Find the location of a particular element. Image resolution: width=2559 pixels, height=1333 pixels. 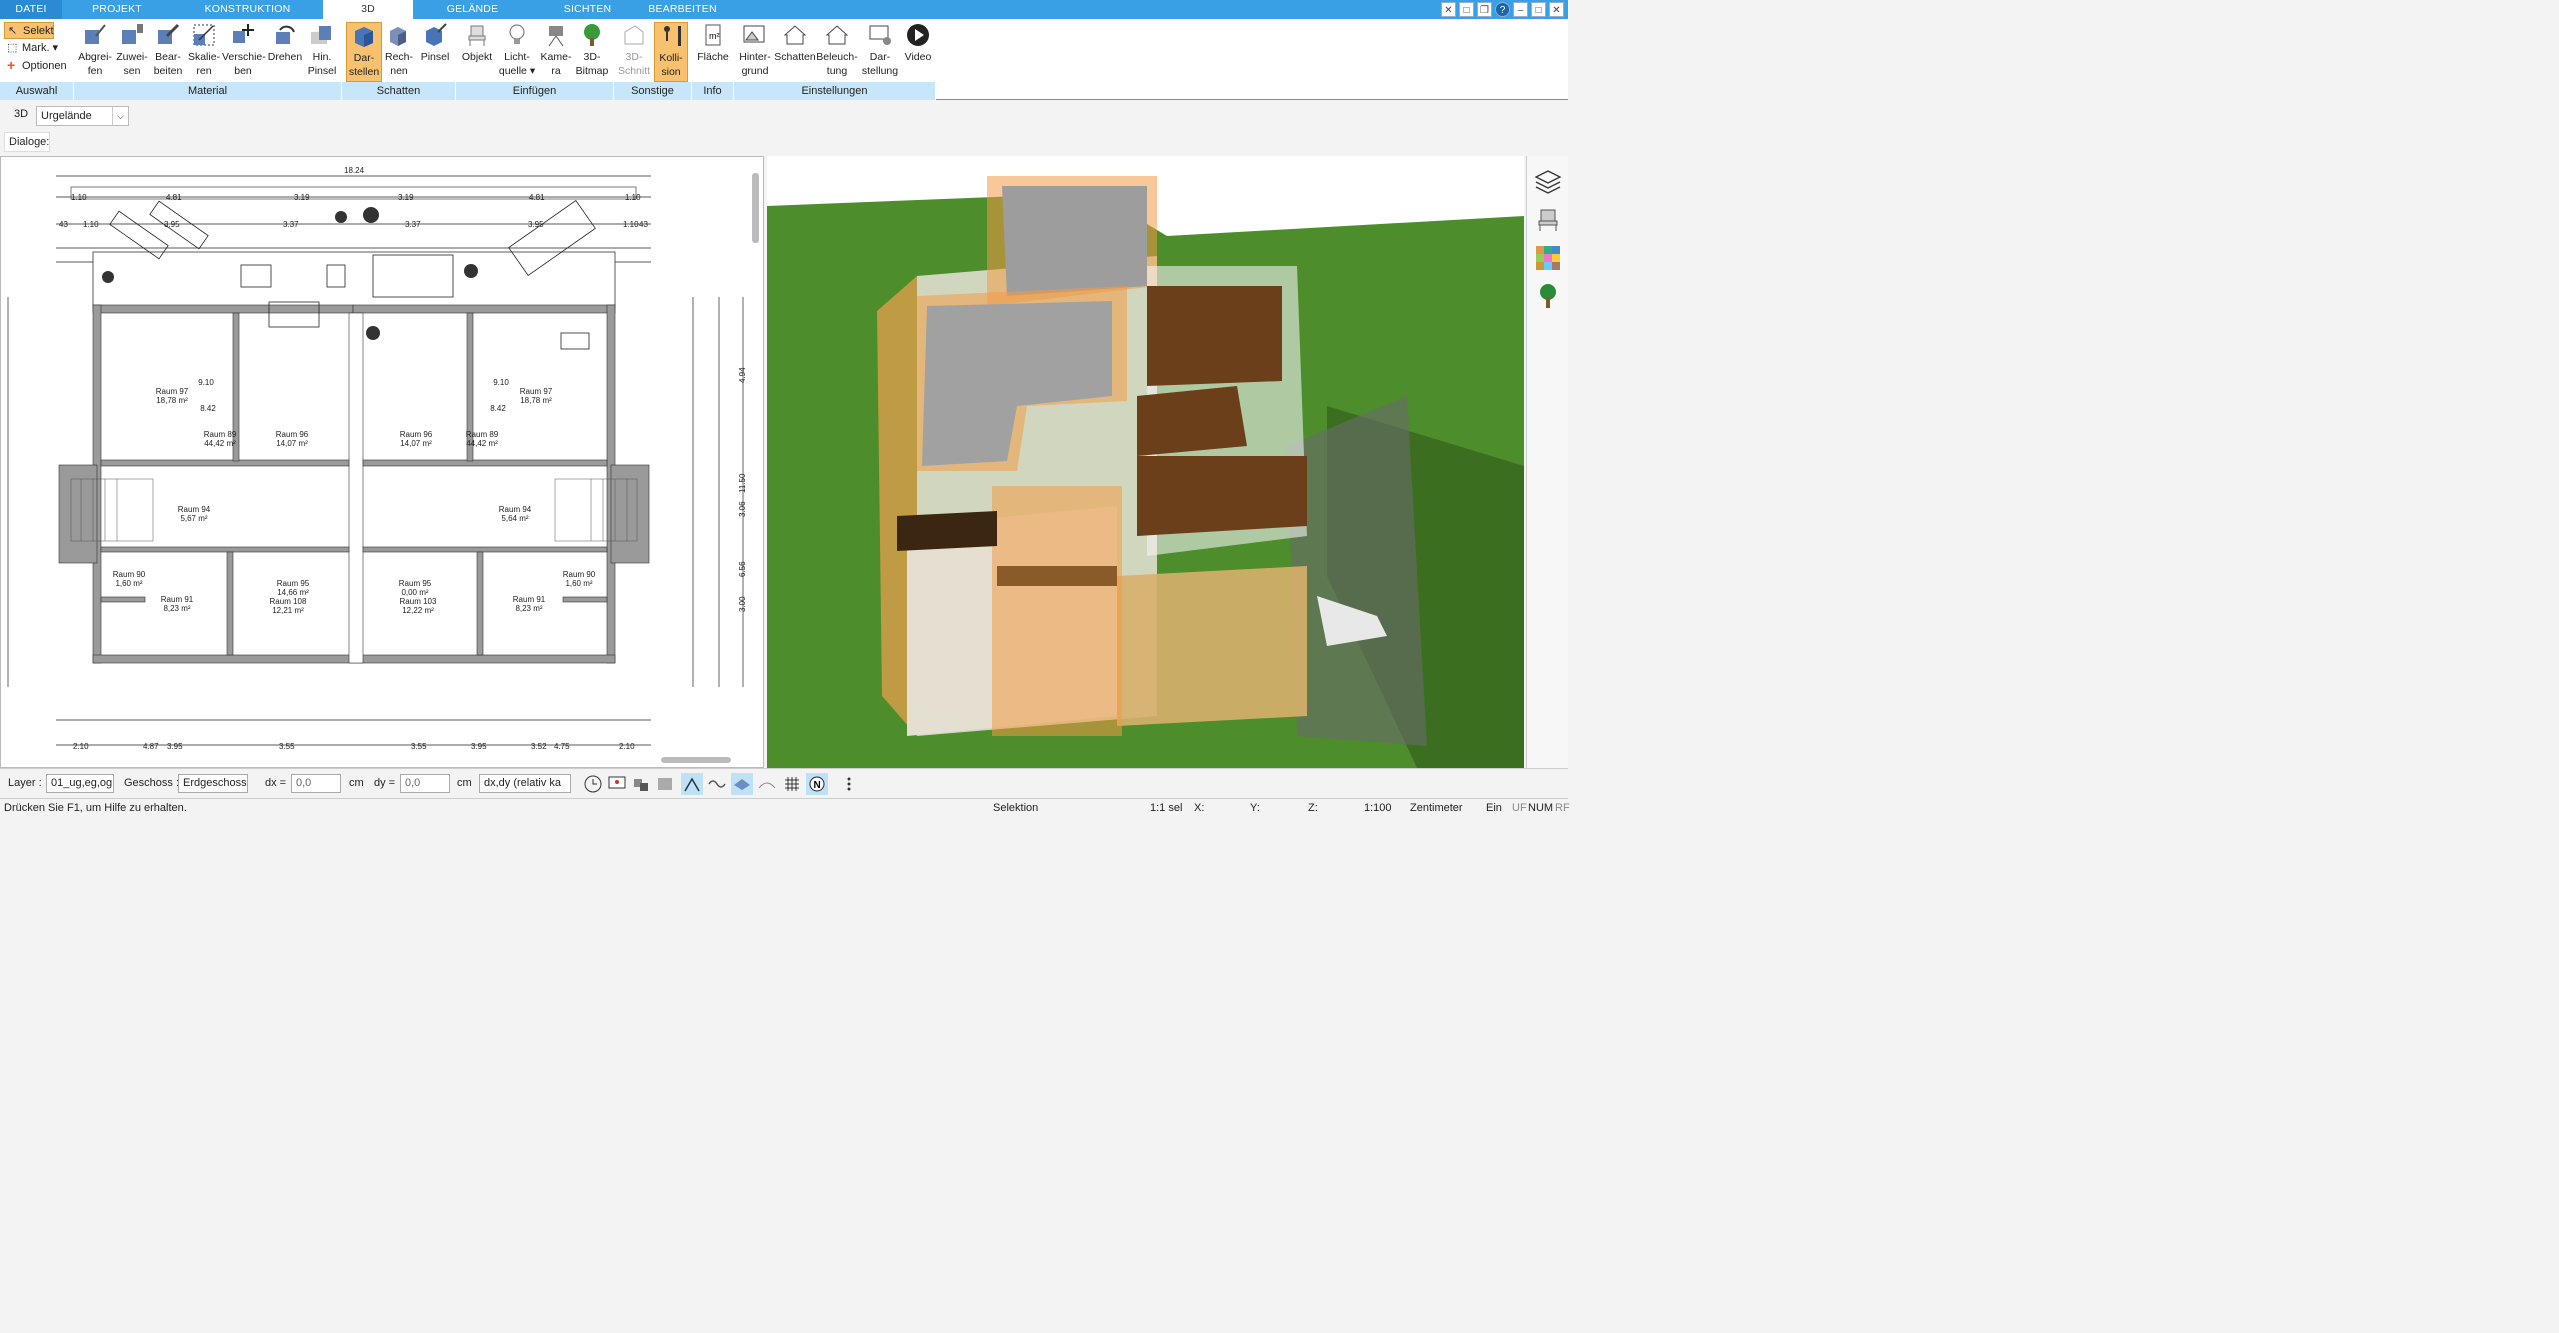

label-line2: Schnitt is located at coordinates (634, 71).